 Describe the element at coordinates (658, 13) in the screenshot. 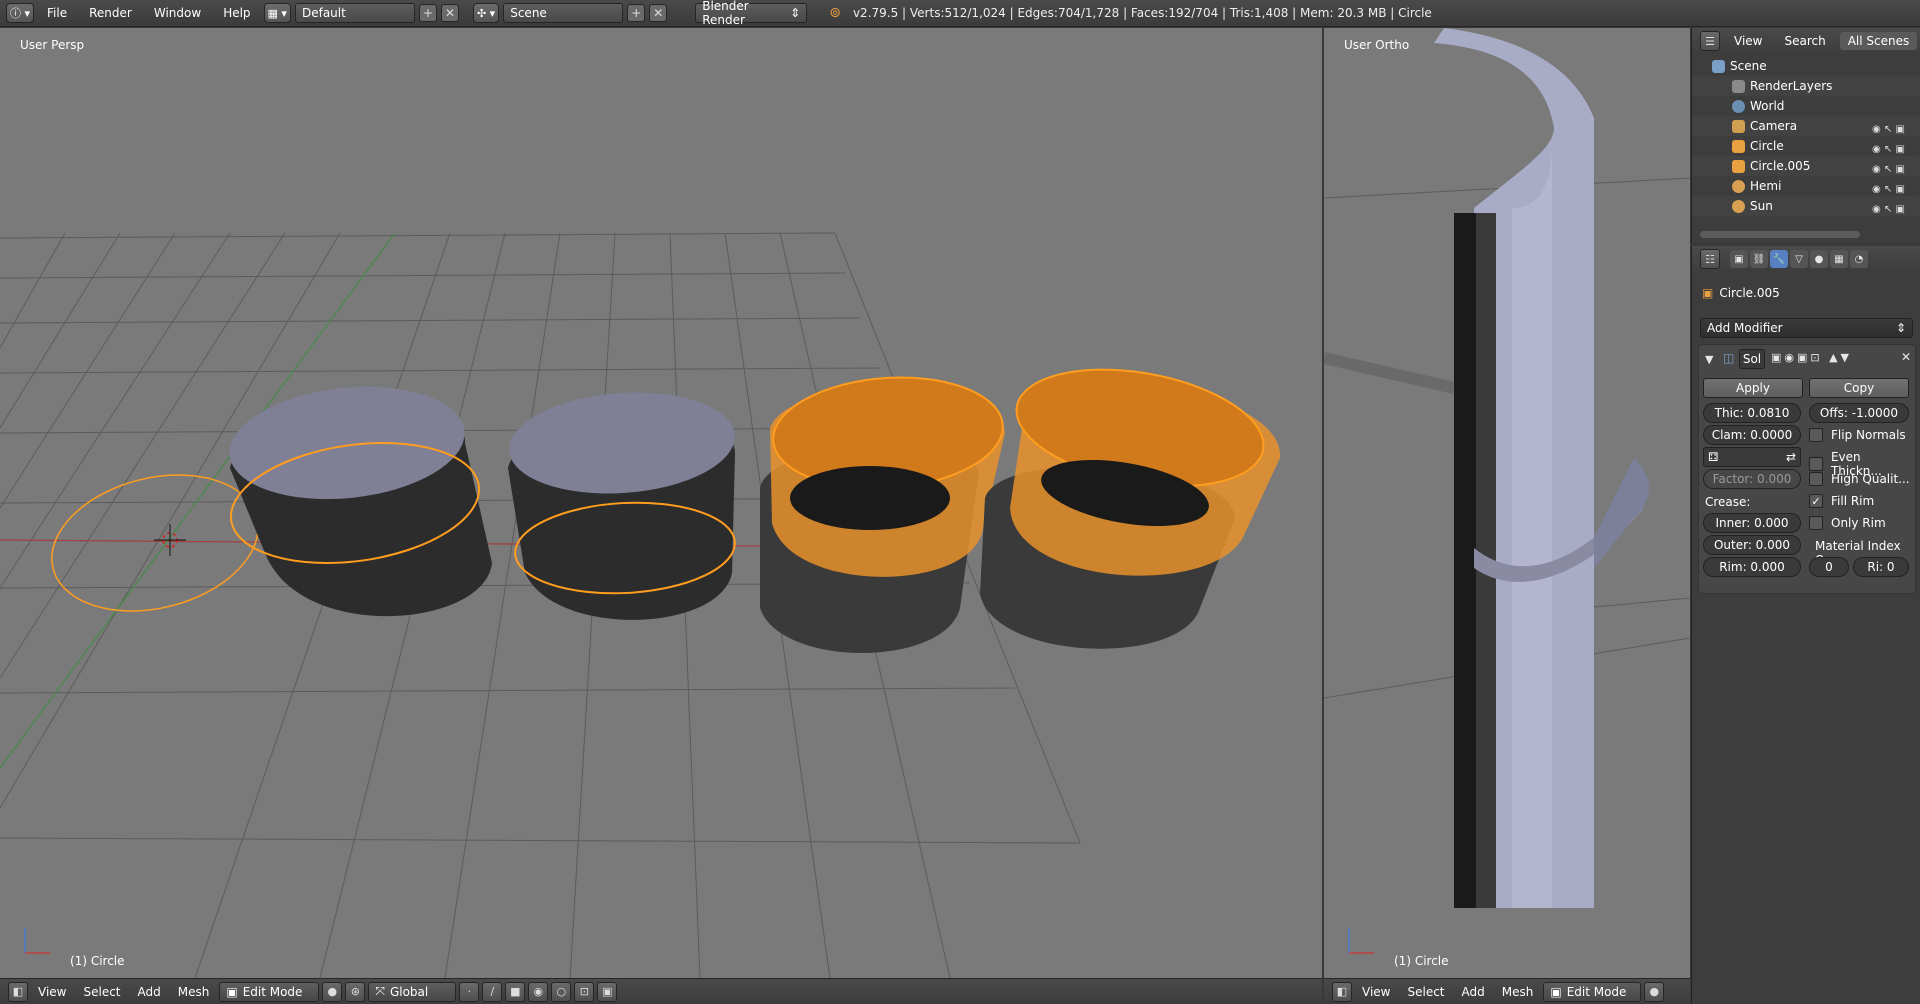

I see `remove-scene-icon: ✕` at that location.